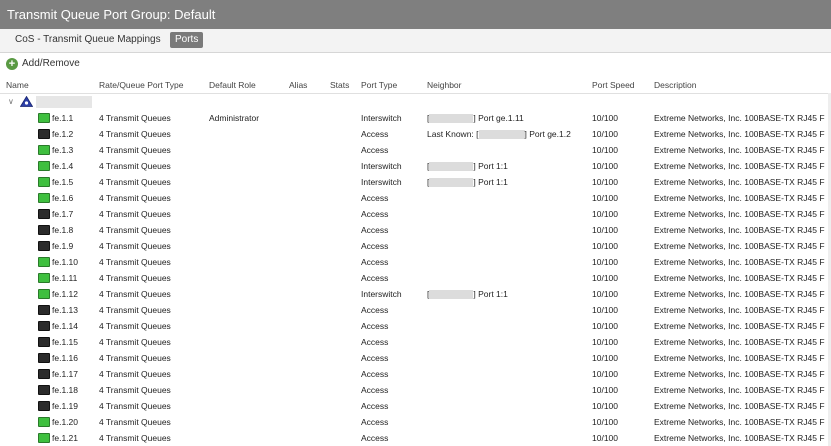  What do you see at coordinates (675, 85) in the screenshot?
I see `column-header-description: Description` at bounding box center [675, 85].